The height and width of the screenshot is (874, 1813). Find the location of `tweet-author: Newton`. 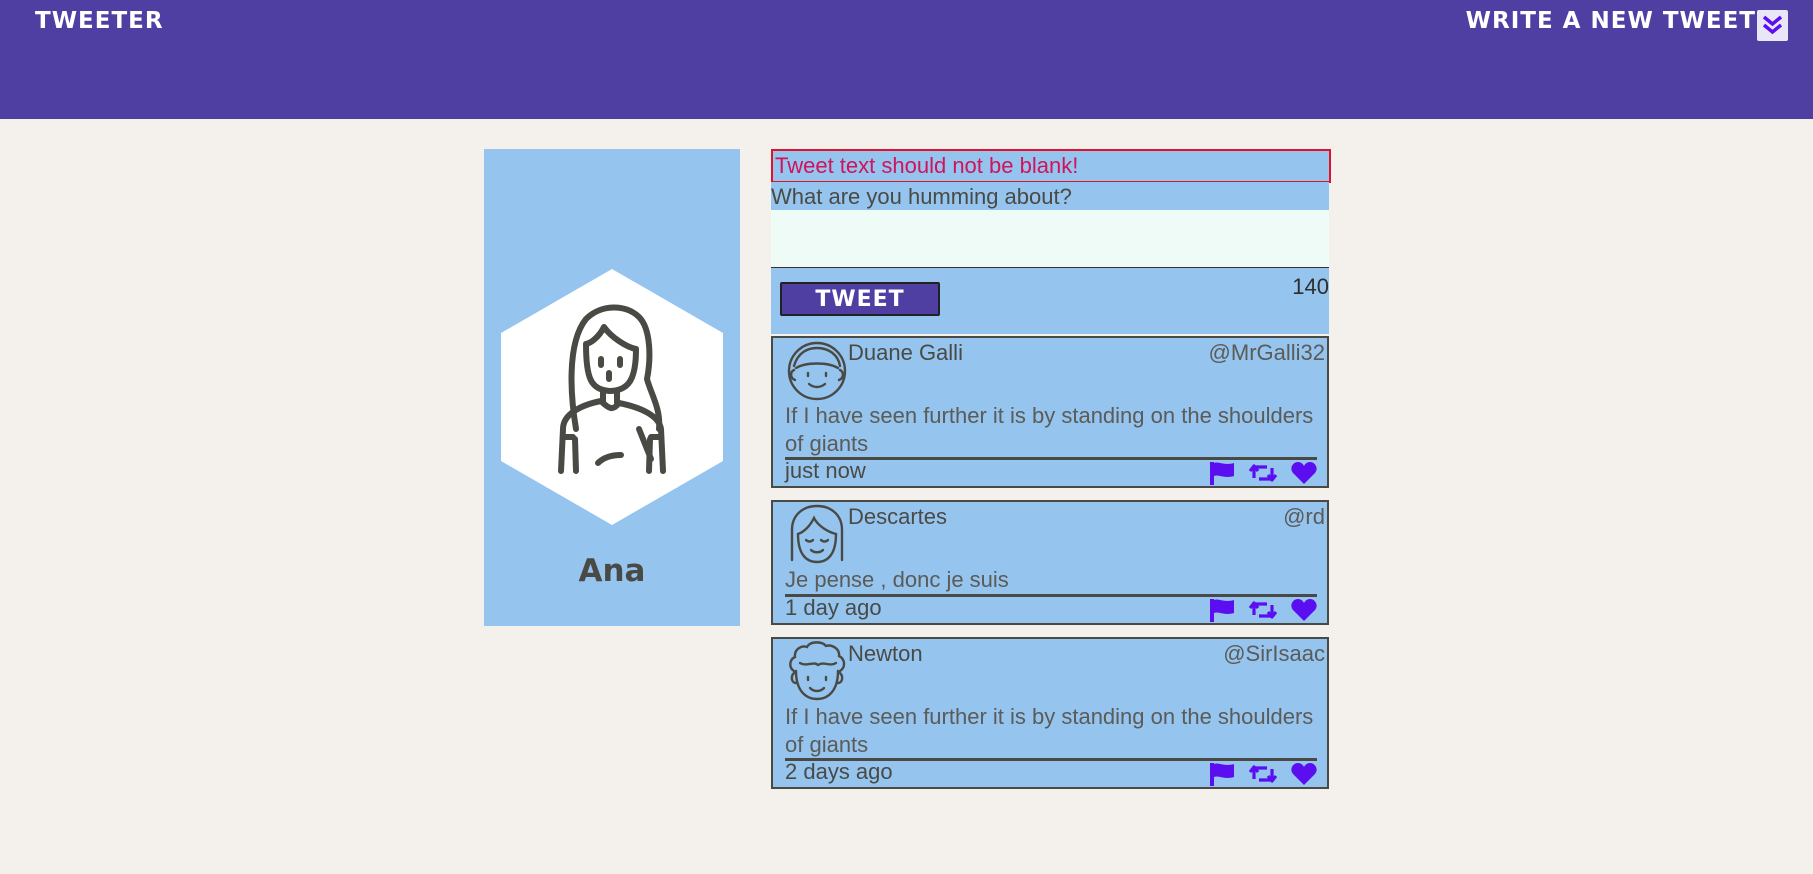

tweet-author: Newton is located at coordinates (885, 653).